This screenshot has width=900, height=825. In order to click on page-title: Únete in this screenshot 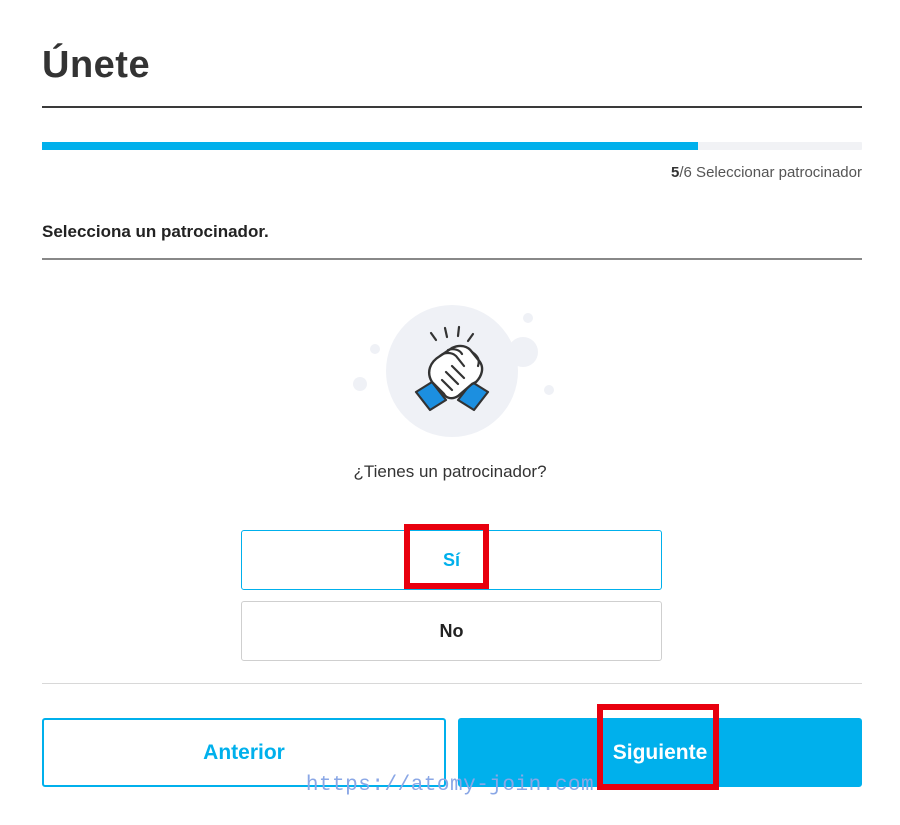, I will do `click(96, 65)`.